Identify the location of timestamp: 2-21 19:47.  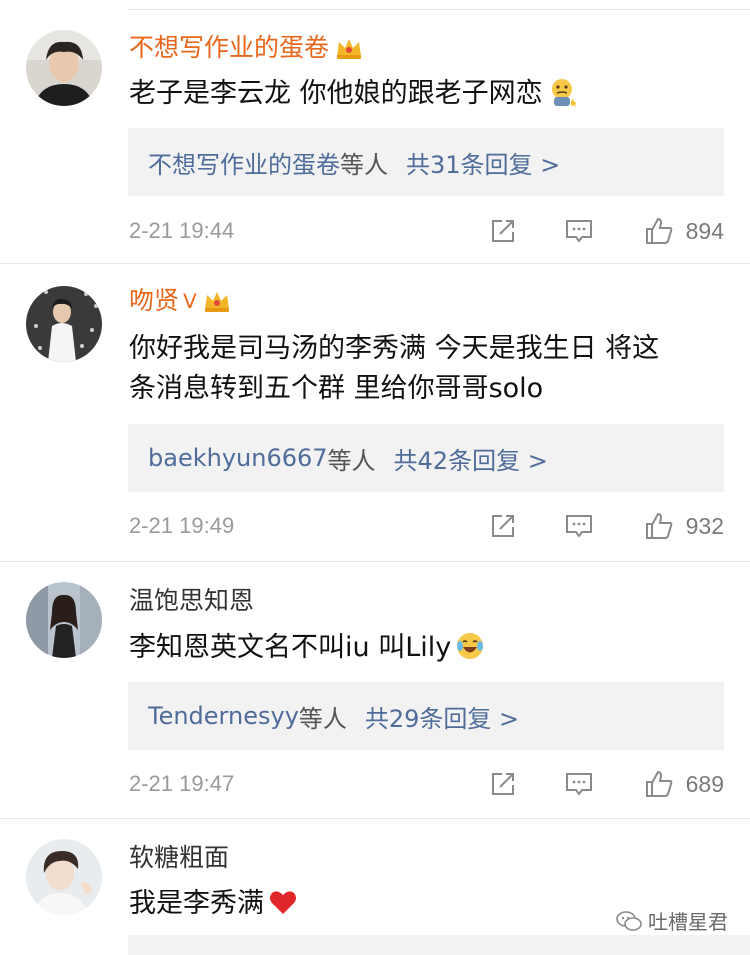
(182, 783).